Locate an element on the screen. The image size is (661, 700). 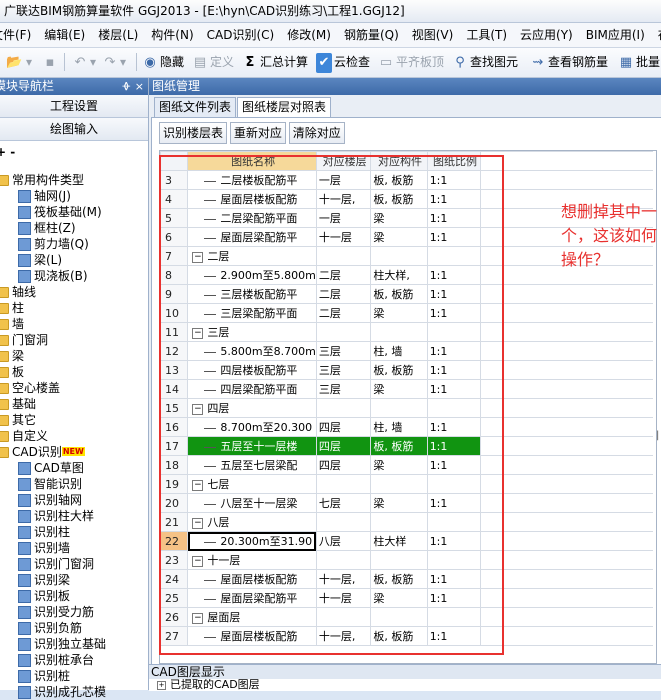
row-number: 10 is located at coordinates (174, 313).